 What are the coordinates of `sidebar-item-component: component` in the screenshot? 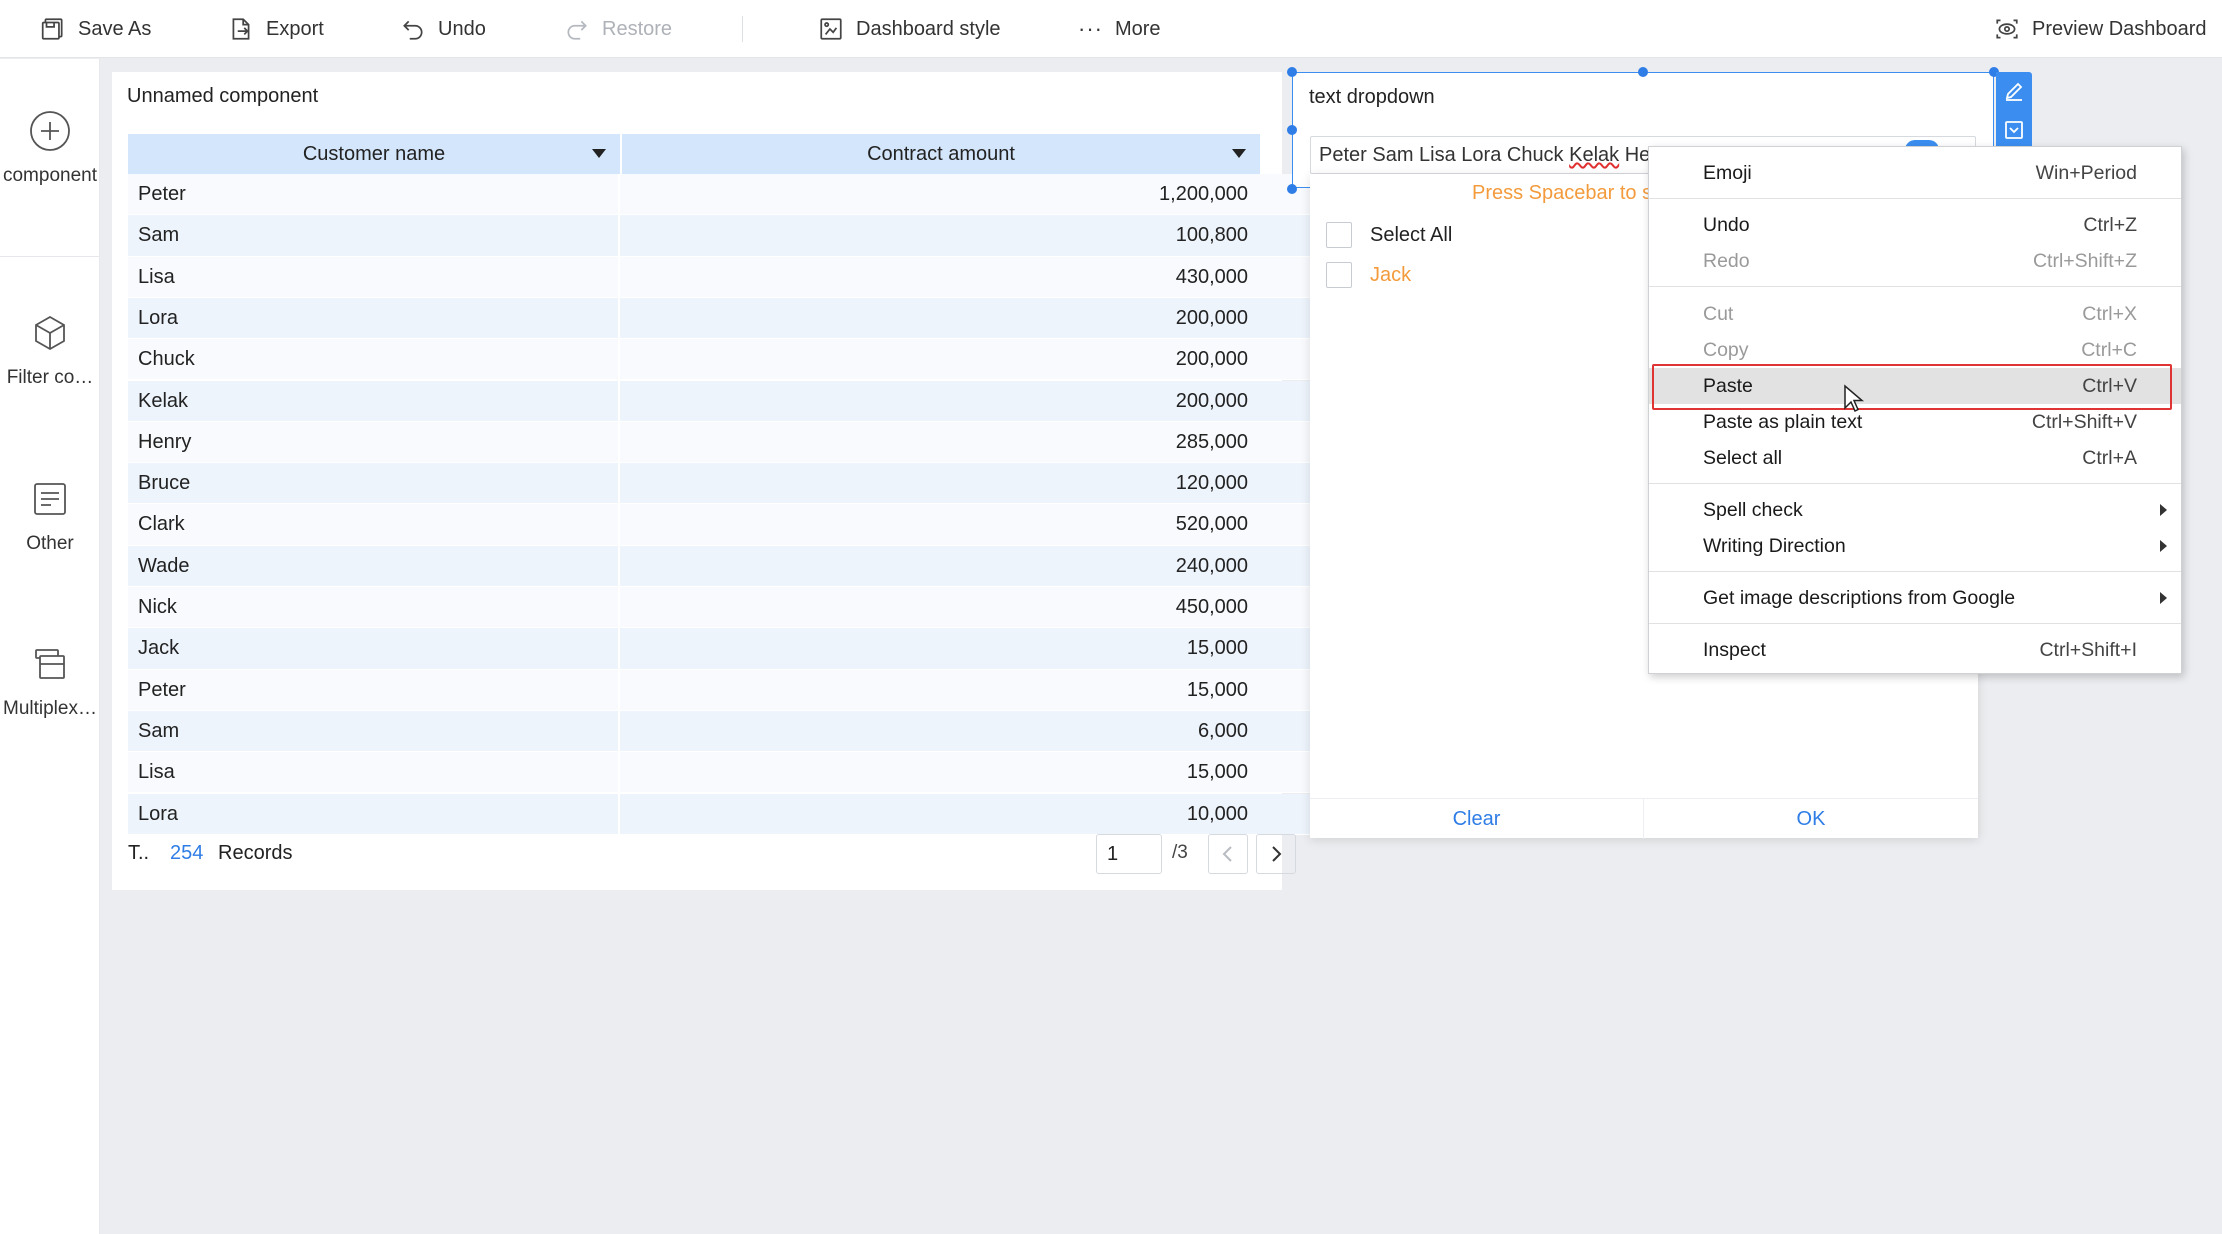 It's located at (50, 148).